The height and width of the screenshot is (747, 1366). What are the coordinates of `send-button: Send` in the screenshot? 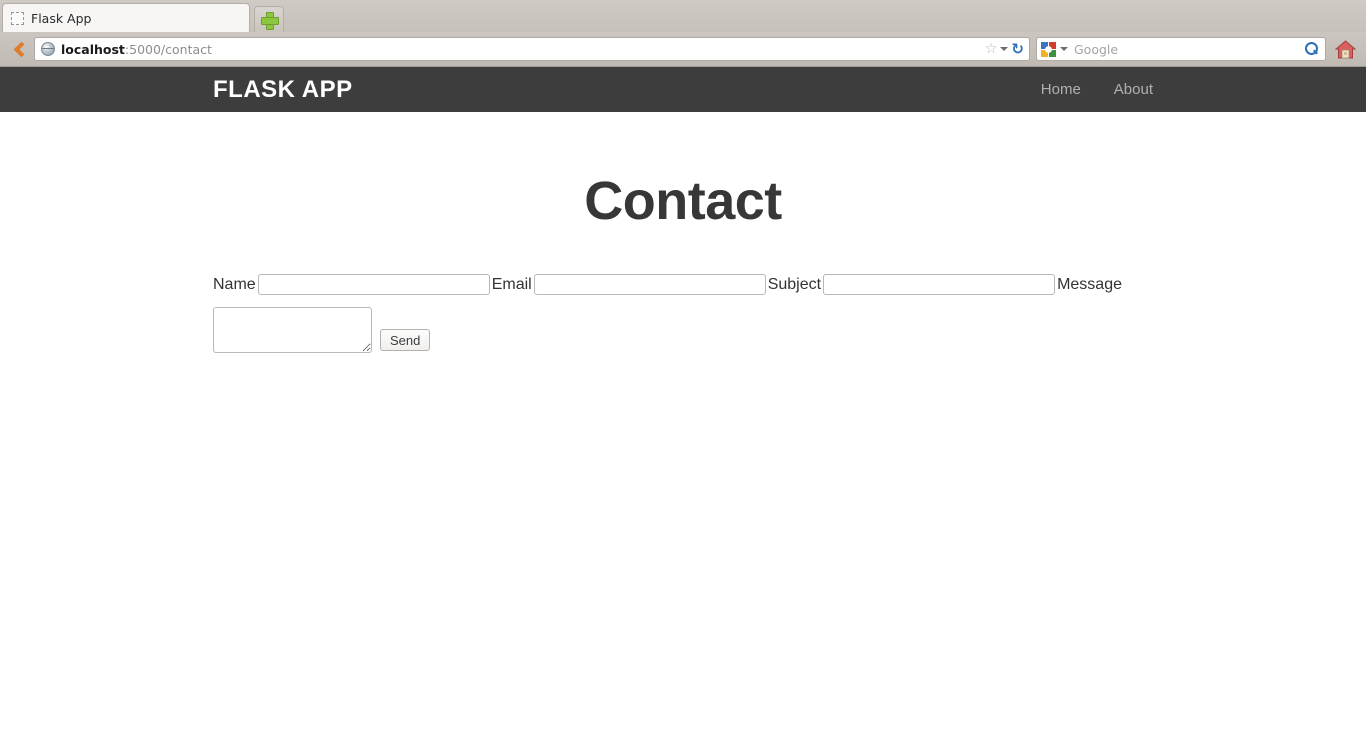 It's located at (405, 340).